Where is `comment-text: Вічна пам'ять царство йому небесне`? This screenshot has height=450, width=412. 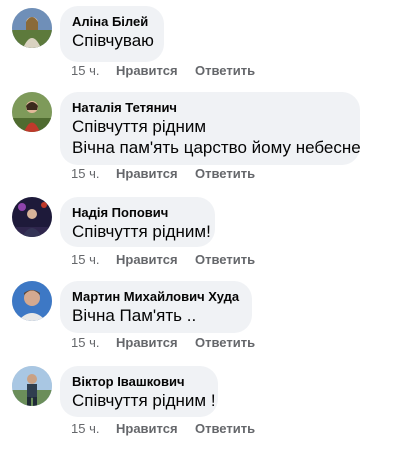 comment-text: Вічна пам'ять царство йому небесне is located at coordinates (216, 147).